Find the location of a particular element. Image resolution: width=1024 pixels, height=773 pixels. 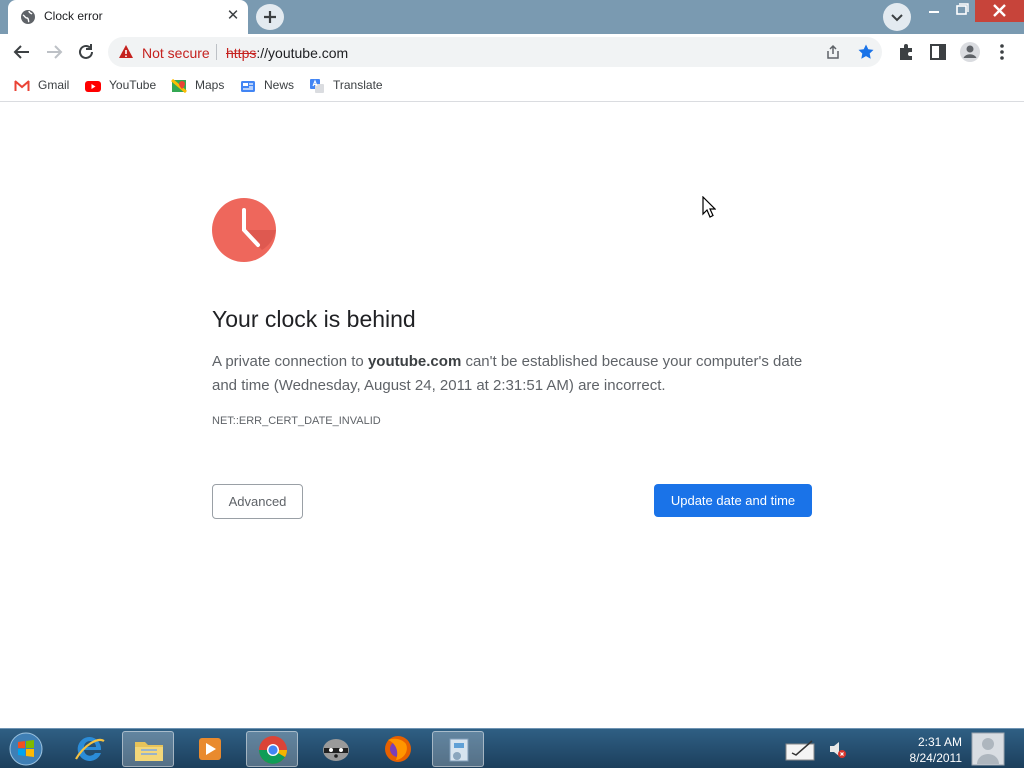

tab-close-button: ✕ is located at coordinates (233, 16).